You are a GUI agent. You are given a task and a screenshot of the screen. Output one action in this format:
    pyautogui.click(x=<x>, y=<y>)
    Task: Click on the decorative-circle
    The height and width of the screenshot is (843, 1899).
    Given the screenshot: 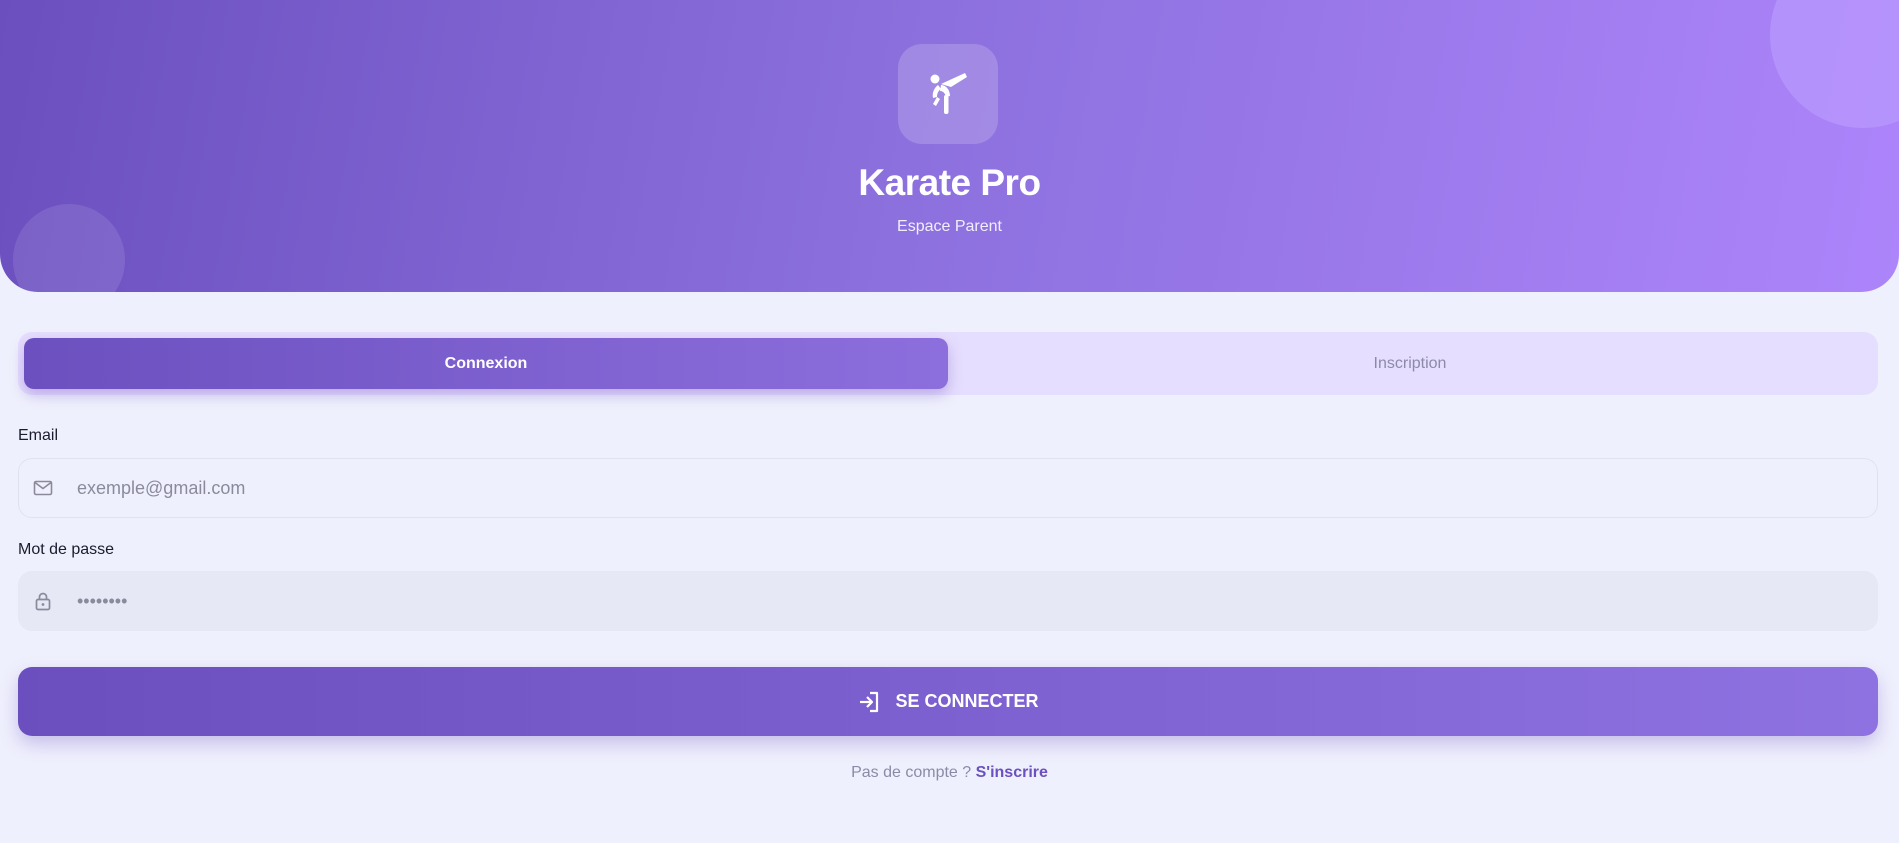 What is the action you would take?
    pyautogui.click(x=1834, y=64)
    